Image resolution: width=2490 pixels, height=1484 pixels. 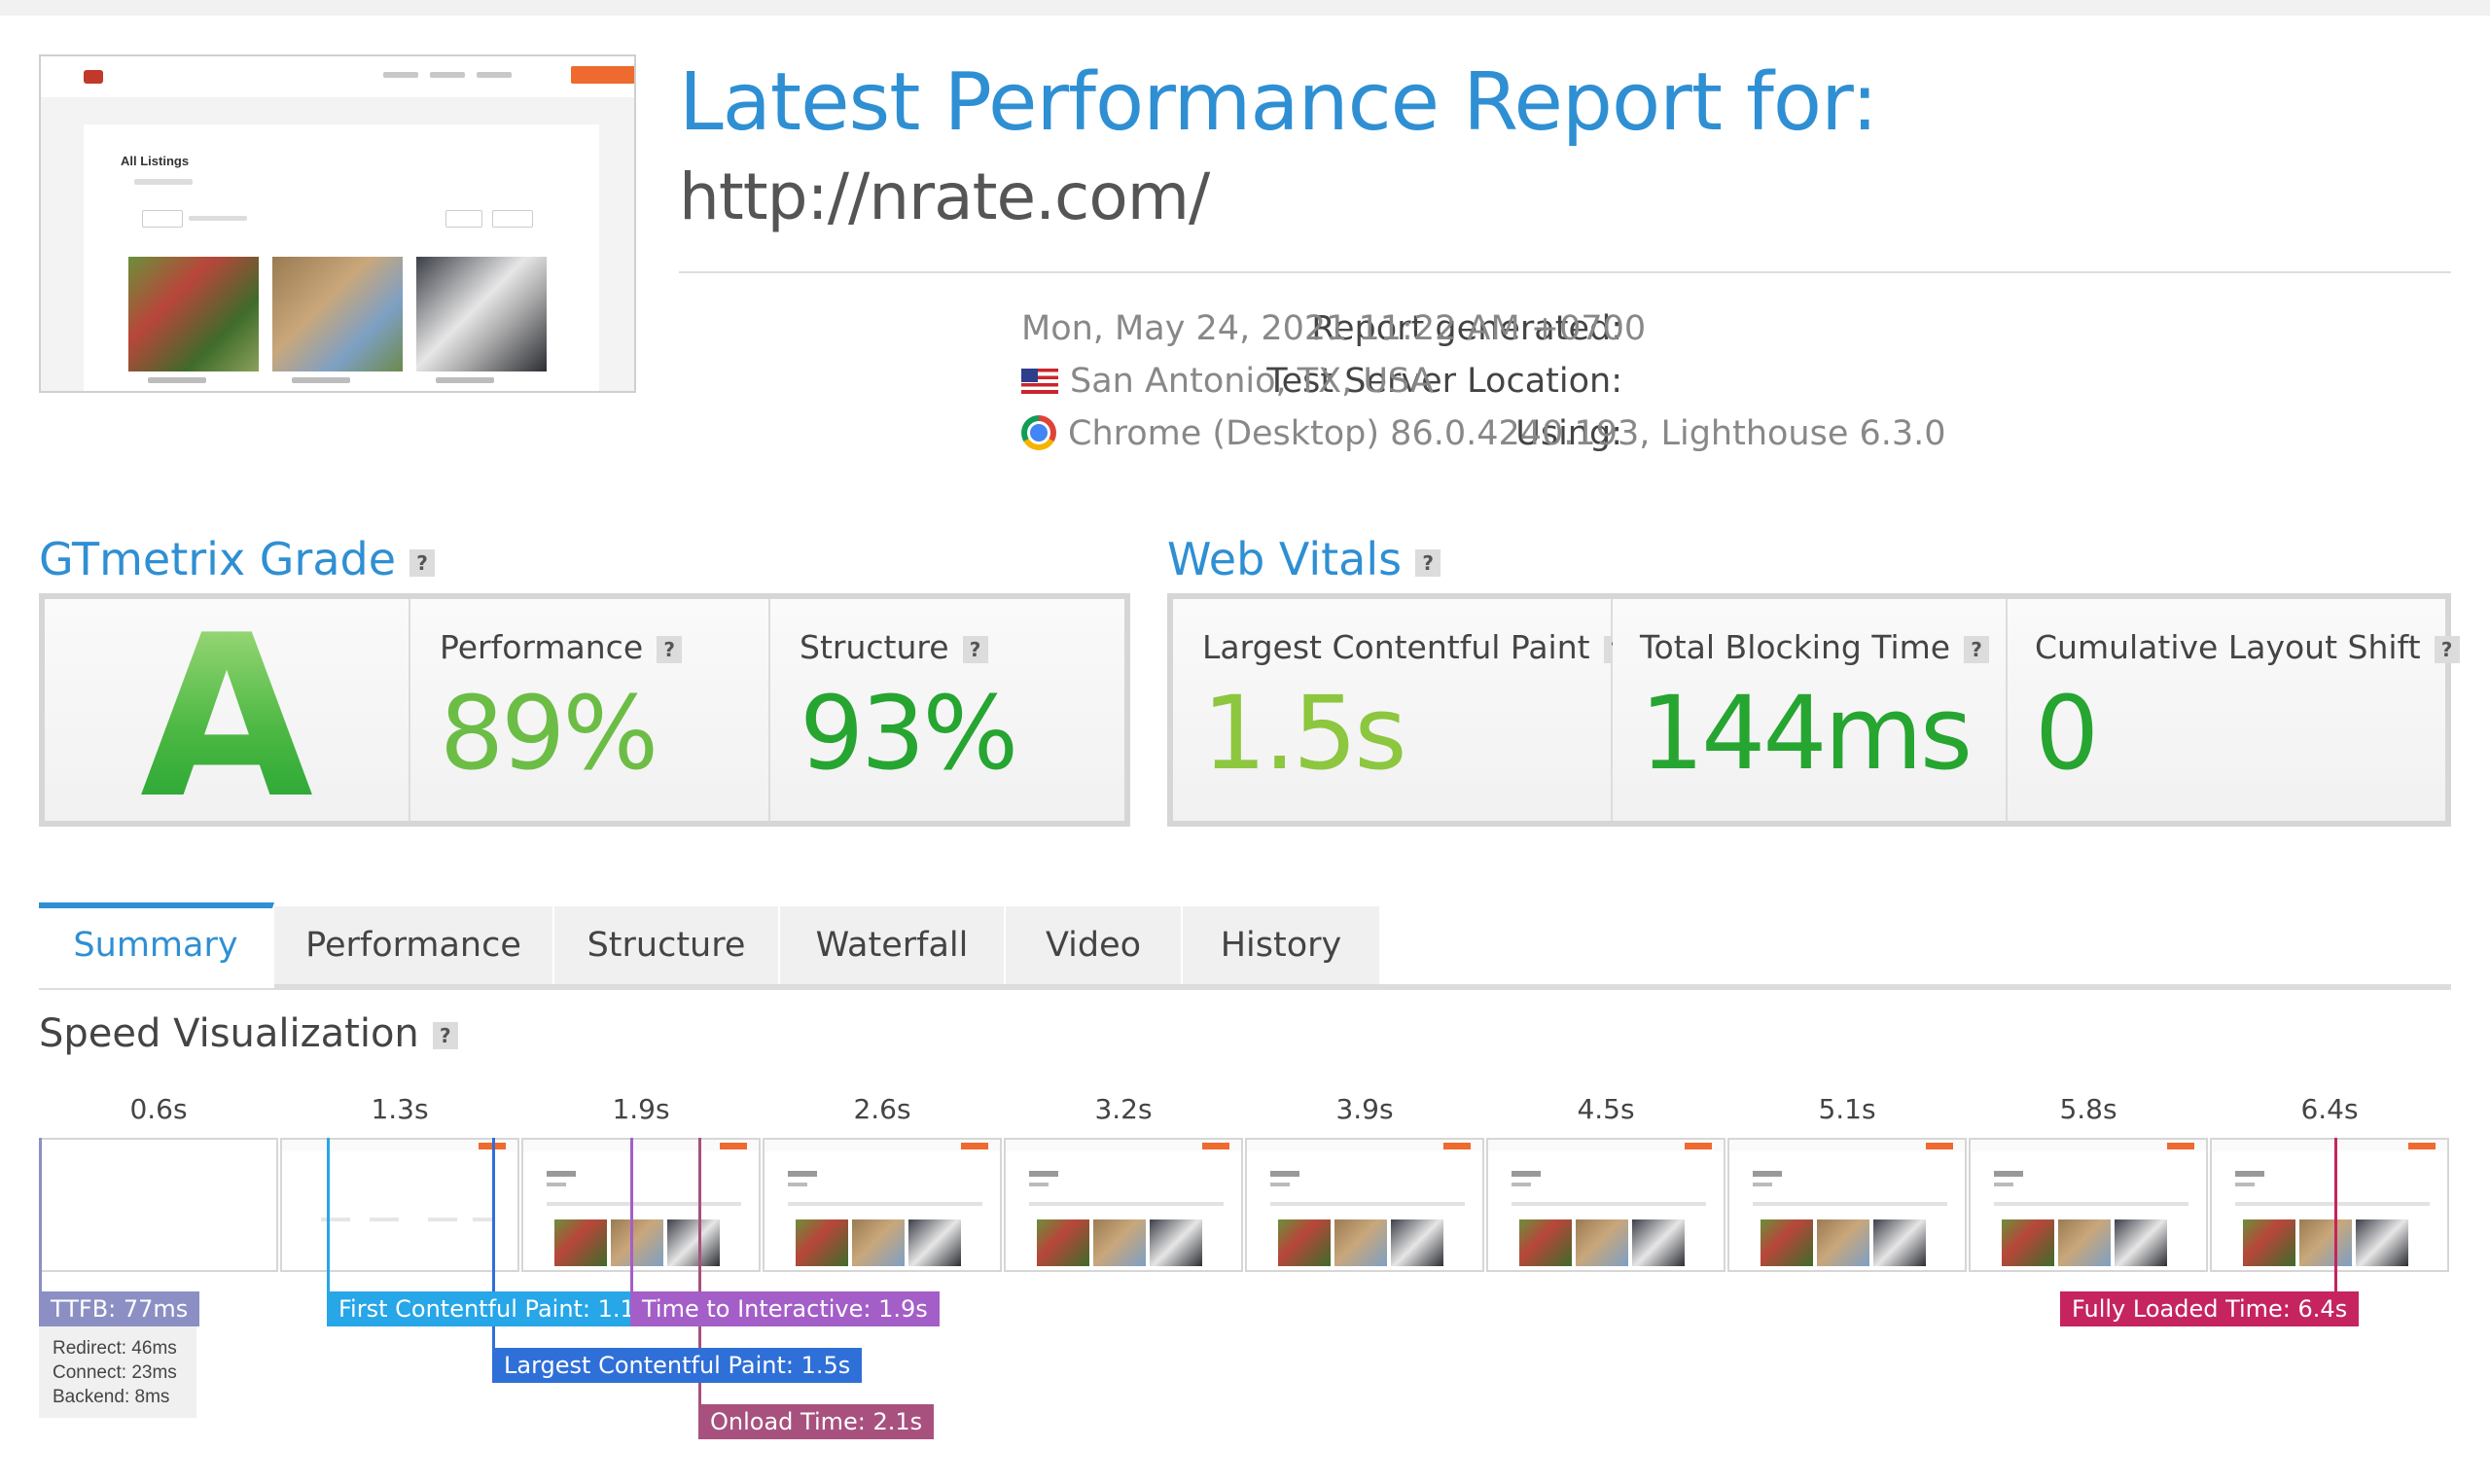 I want to click on tab-waterfall: Waterfall, so click(x=893, y=945).